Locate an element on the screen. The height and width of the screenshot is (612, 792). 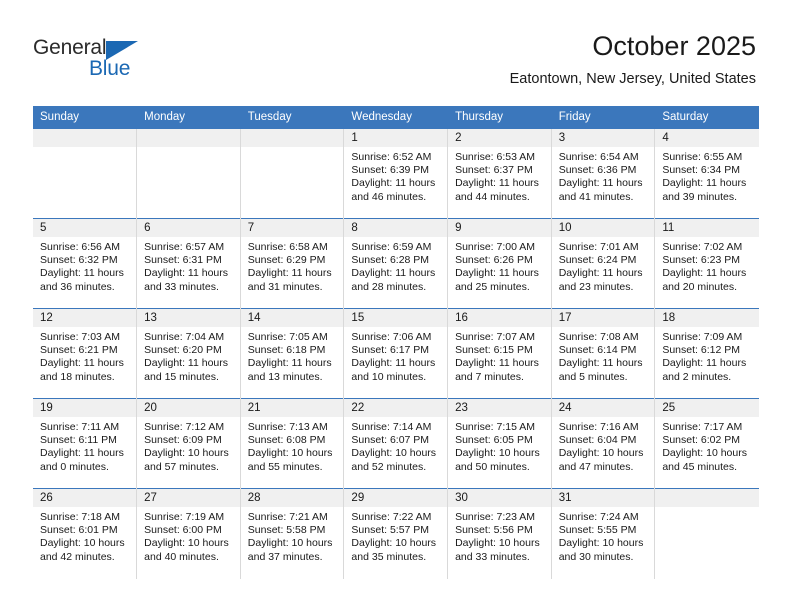
day-number is located at coordinates (85, 138).